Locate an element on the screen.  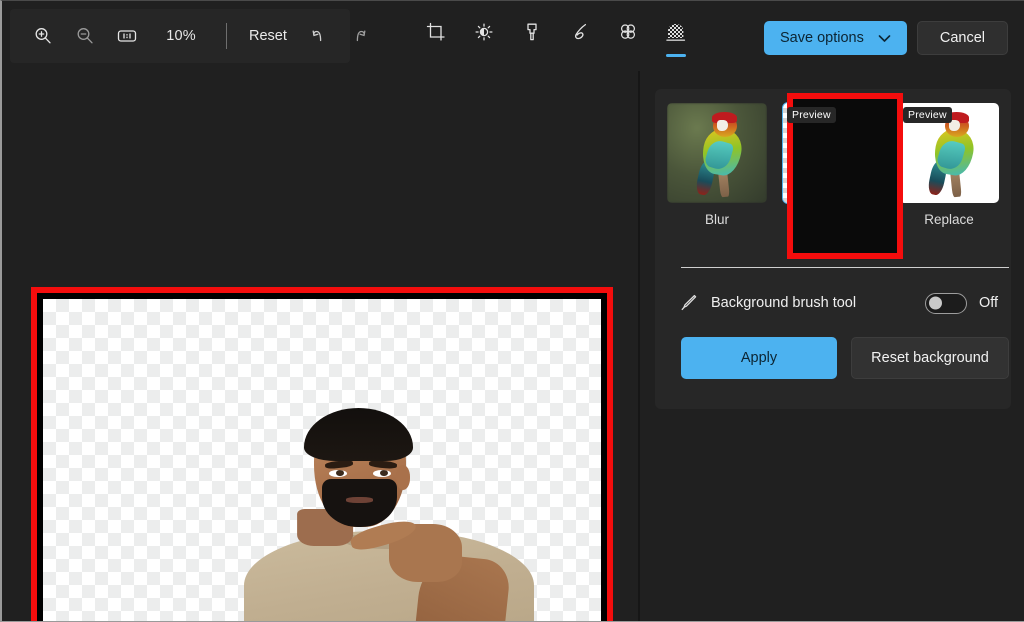
top-toolbar: 10% Reset Save options Cancel is located at coordinates (513, 36).